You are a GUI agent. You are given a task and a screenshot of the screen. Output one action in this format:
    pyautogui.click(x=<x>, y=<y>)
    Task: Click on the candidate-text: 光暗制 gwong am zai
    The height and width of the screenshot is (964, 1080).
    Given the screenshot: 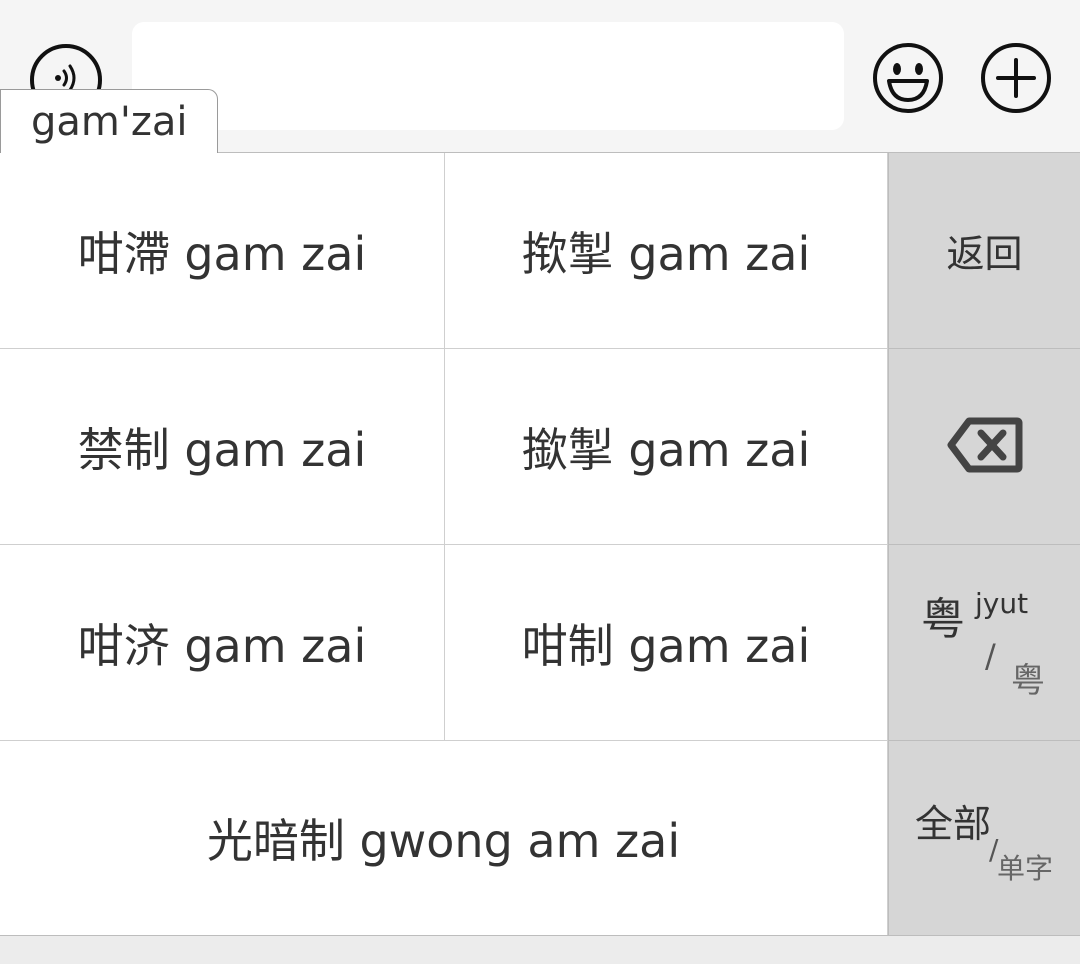 What is the action you would take?
    pyautogui.click(x=443, y=841)
    